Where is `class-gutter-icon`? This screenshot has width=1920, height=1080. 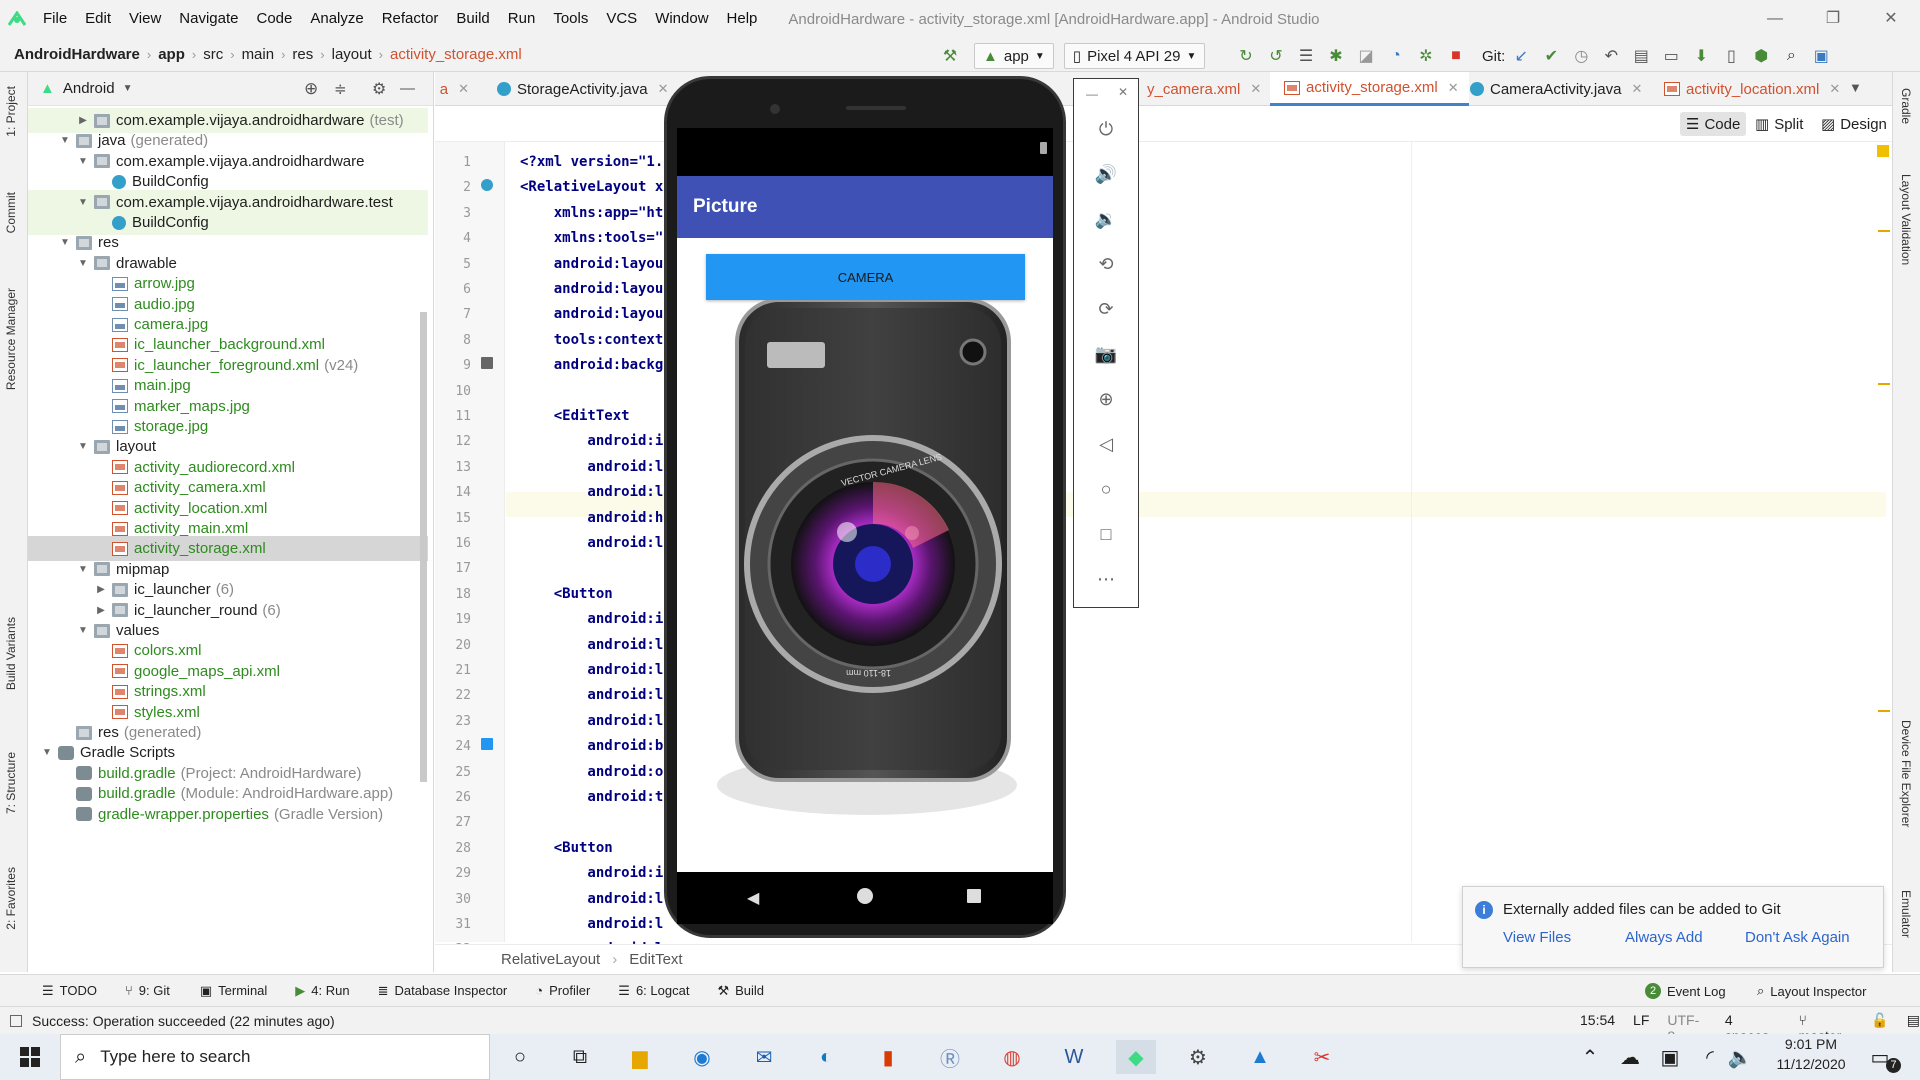 class-gutter-icon is located at coordinates (487, 185).